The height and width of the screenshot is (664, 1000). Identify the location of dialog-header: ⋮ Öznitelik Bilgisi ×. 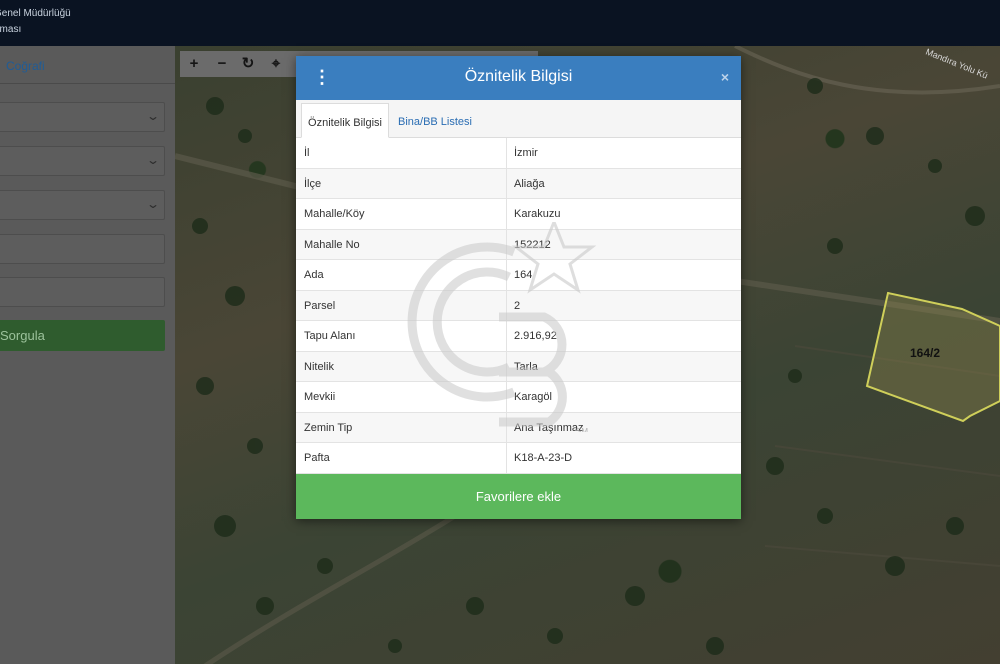
(518, 78).